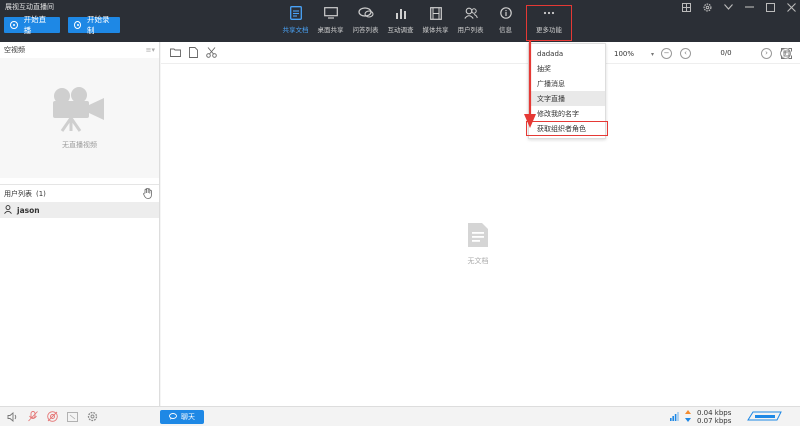 The width and height of the screenshot is (800, 426). Describe the element at coordinates (79, 193) in the screenshot. I see `user-list-header: 用户列表 (1)` at that location.